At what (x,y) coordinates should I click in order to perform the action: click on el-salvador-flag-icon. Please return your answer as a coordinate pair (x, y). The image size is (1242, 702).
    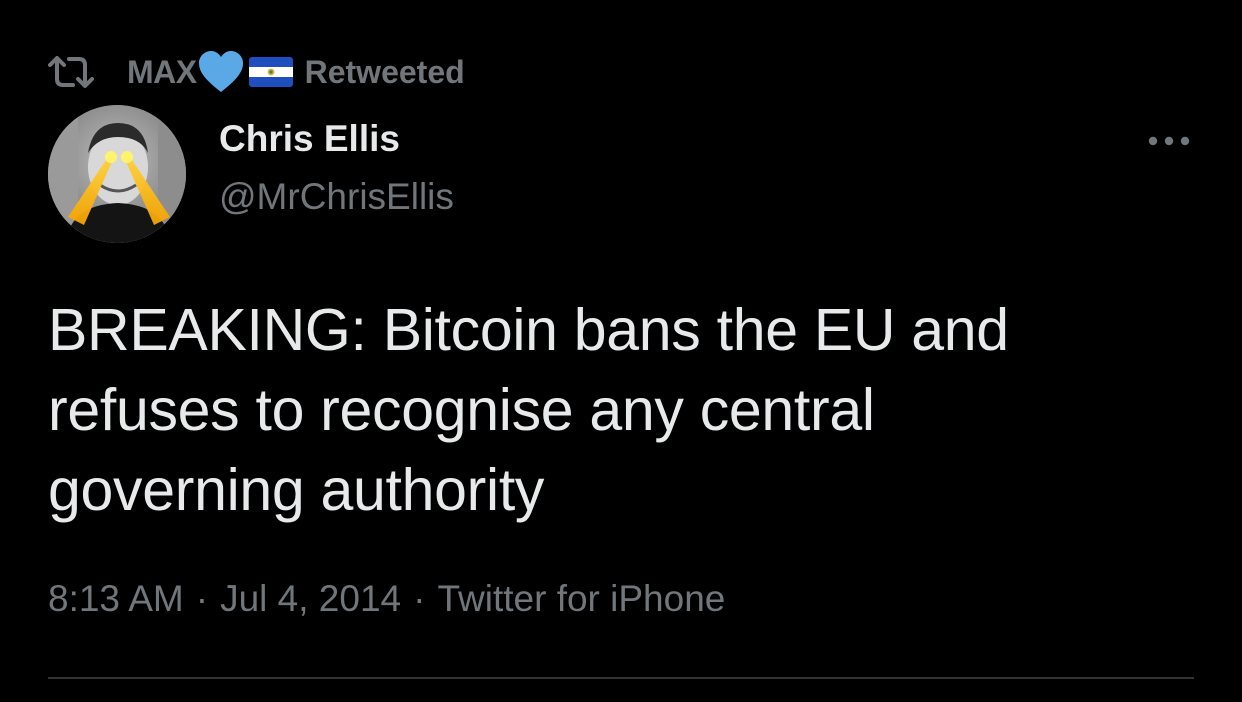
    Looking at the image, I should click on (270, 72).